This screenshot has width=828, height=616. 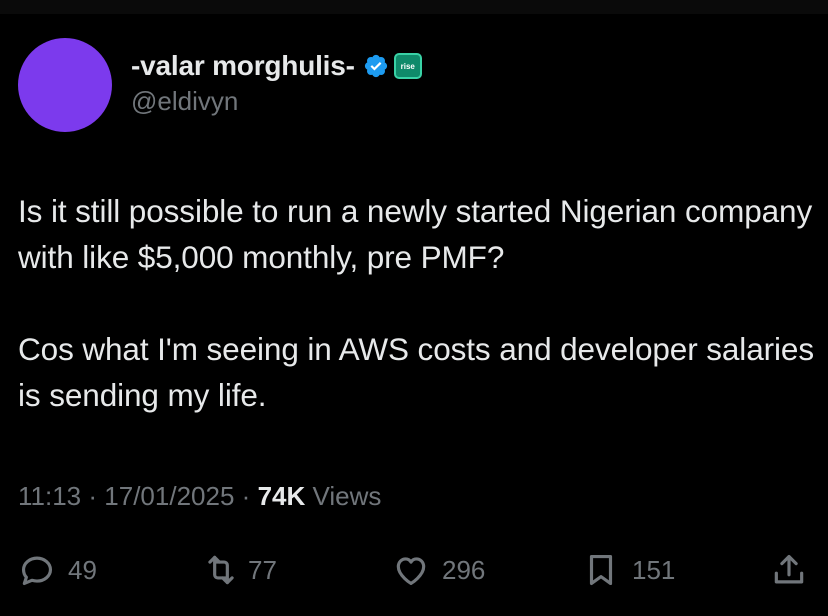 What do you see at coordinates (239, 570) in the screenshot?
I see `retweet-button: 77` at bounding box center [239, 570].